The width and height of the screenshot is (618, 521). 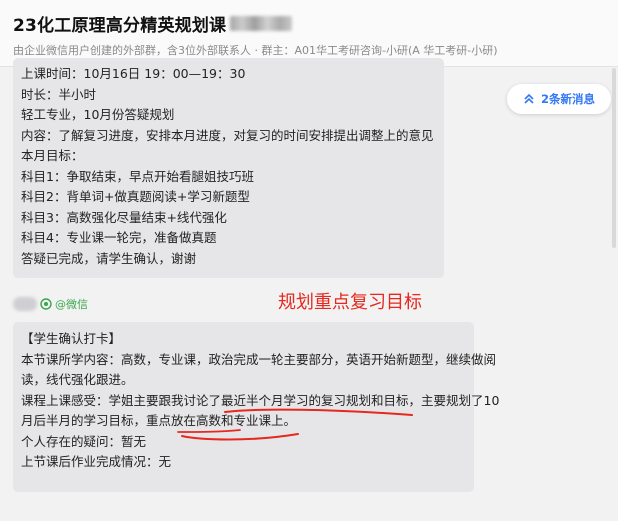 I want to click on message-line: 【学生确认打卡】, so click(x=71, y=338).